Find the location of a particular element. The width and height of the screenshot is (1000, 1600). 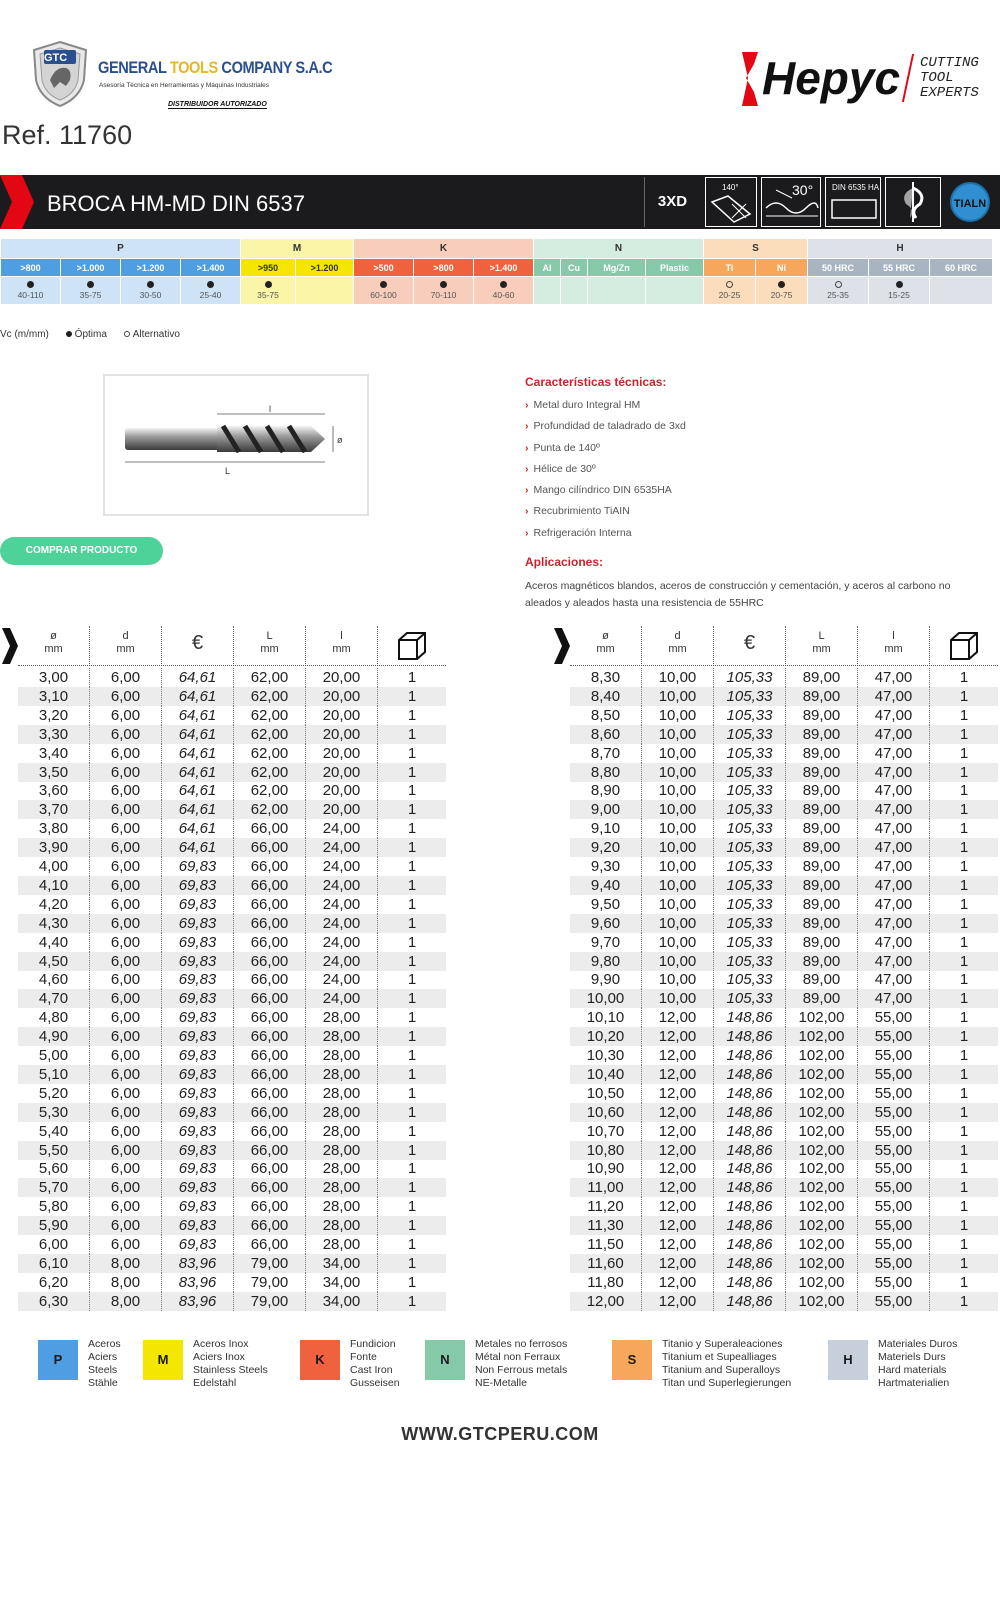

table-cell: 6,30 is located at coordinates (54, 1301).